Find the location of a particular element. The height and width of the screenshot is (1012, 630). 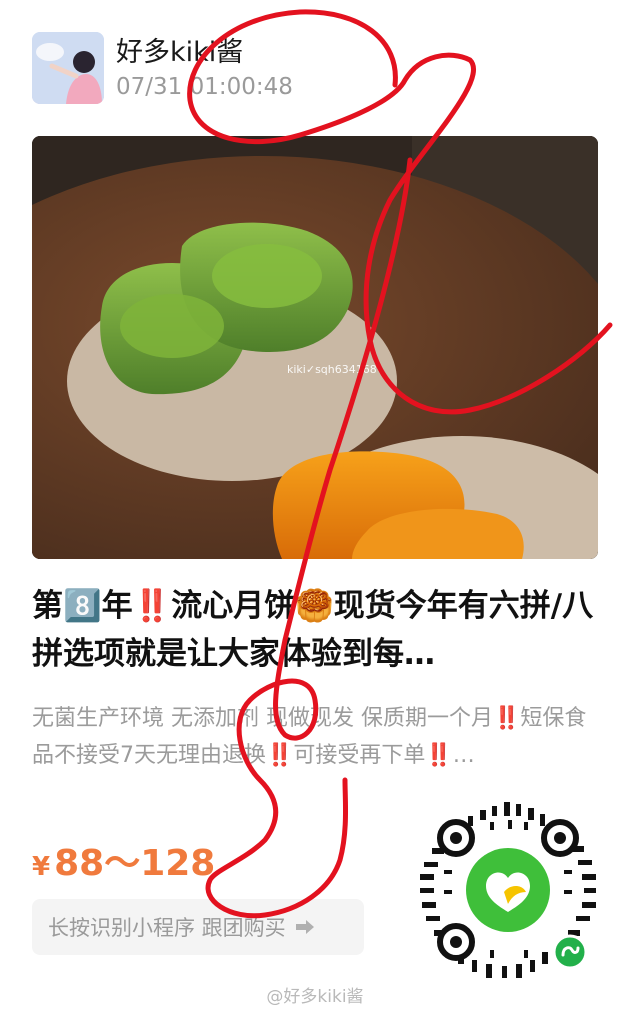

post-timestamp: 07/31 01:00:48 is located at coordinates (204, 87).